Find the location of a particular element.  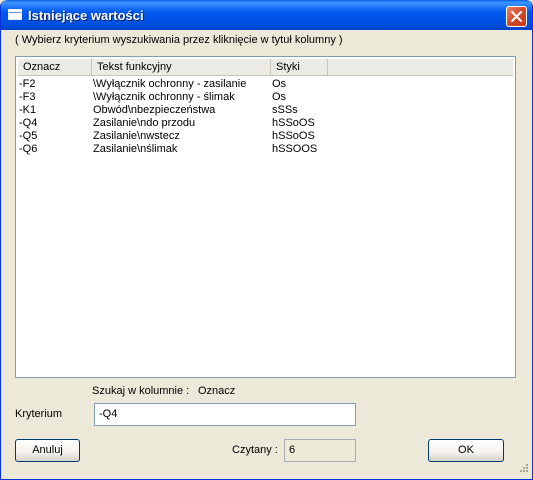

close-button is located at coordinates (516, 16).